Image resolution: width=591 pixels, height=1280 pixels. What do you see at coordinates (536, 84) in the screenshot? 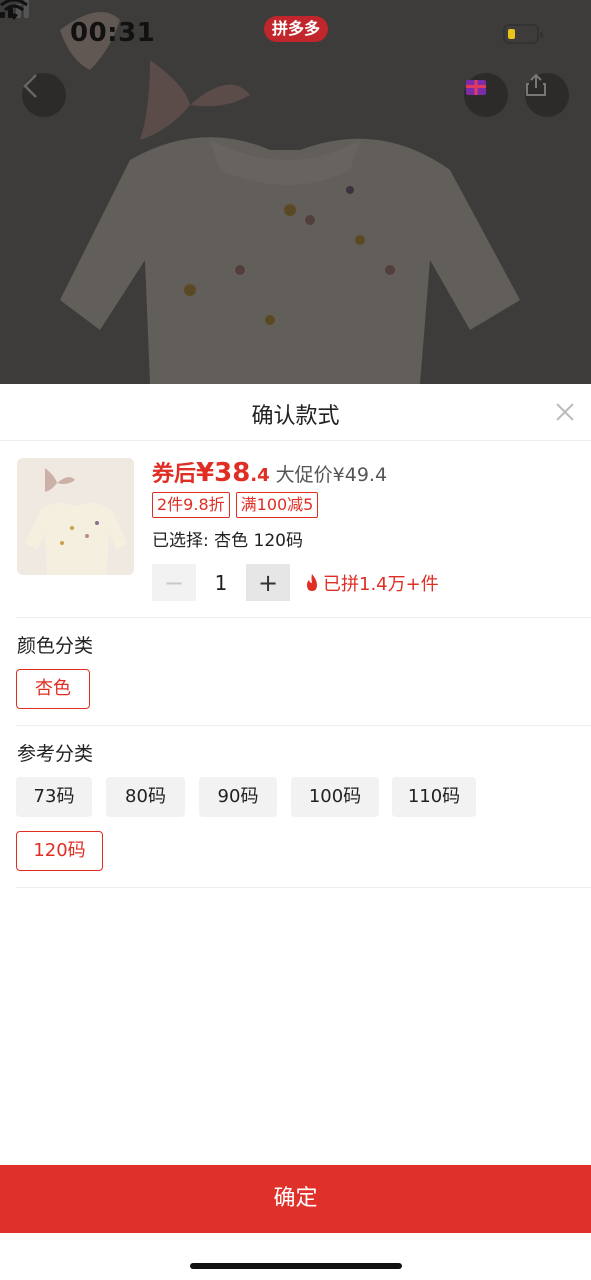
I see `share-icon` at bounding box center [536, 84].